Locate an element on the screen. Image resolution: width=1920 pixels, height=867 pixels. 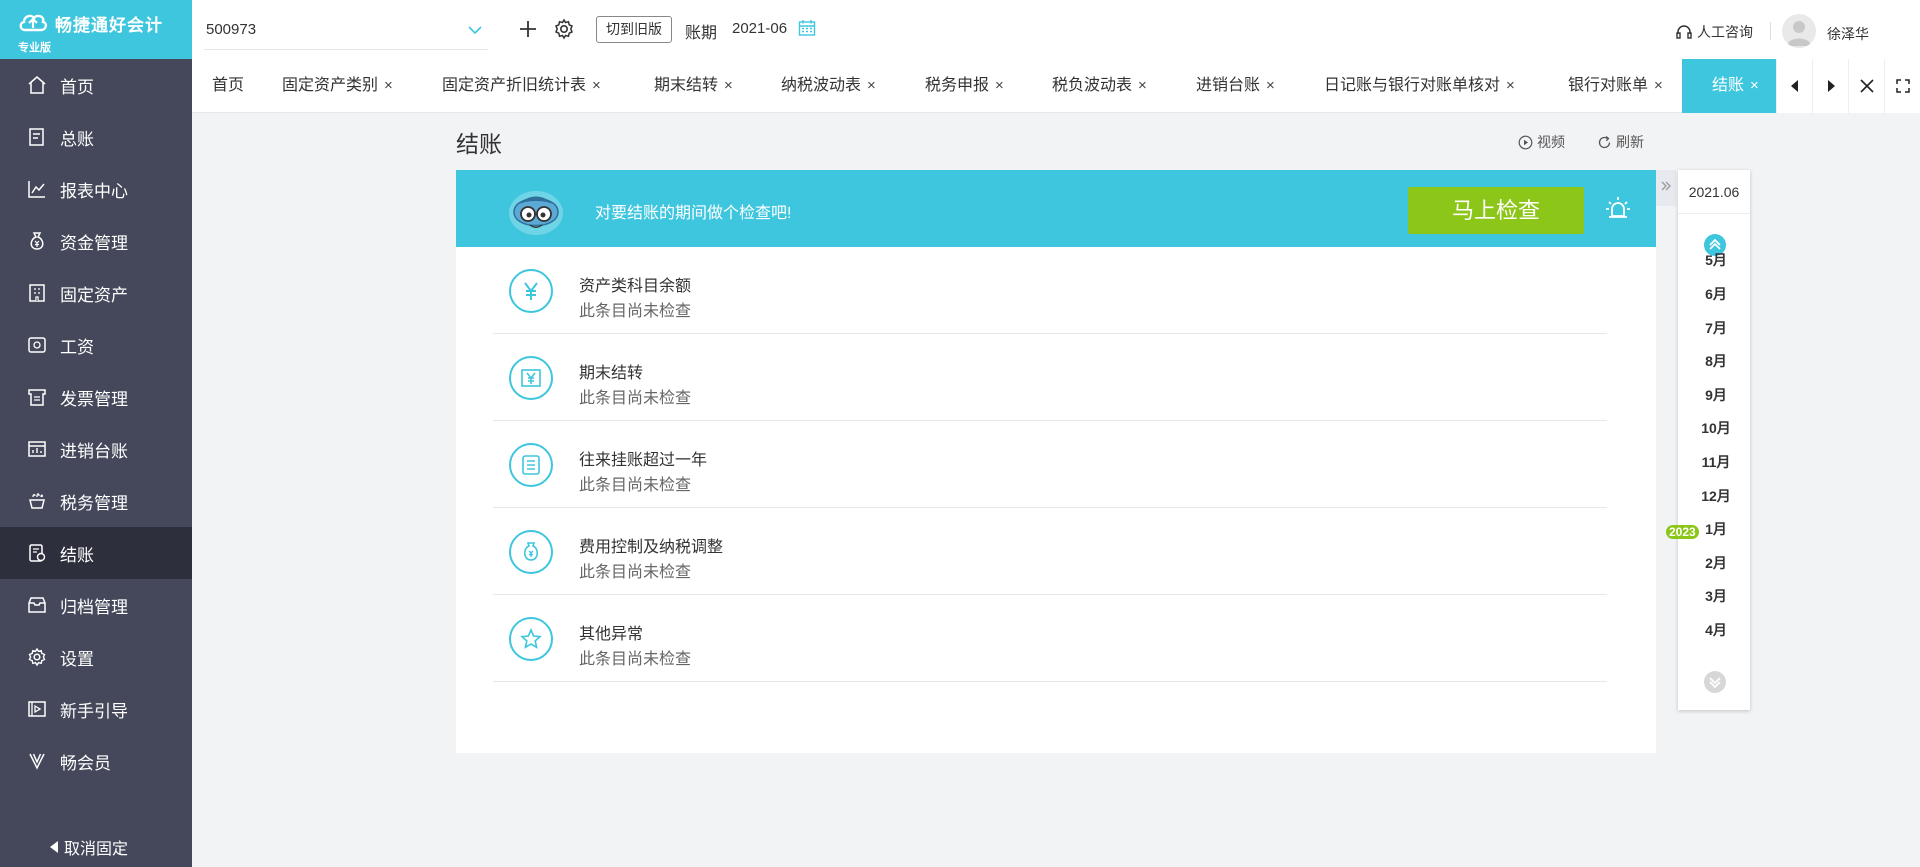
sidebar-item-guide: 新手引导 is located at coordinates (96, 709).